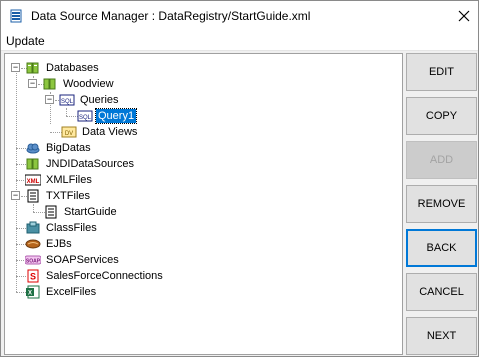  I want to click on tree-item-queries: SQL Queries, so click(90, 100).